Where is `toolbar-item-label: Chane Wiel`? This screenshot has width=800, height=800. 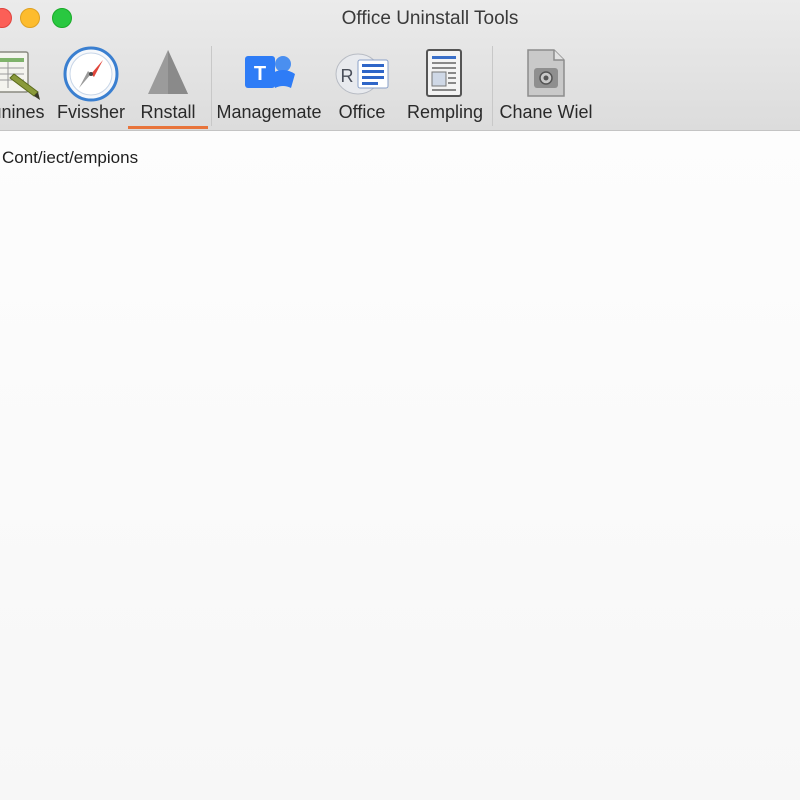 toolbar-item-label: Chane Wiel is located at coordinates (546, 112).